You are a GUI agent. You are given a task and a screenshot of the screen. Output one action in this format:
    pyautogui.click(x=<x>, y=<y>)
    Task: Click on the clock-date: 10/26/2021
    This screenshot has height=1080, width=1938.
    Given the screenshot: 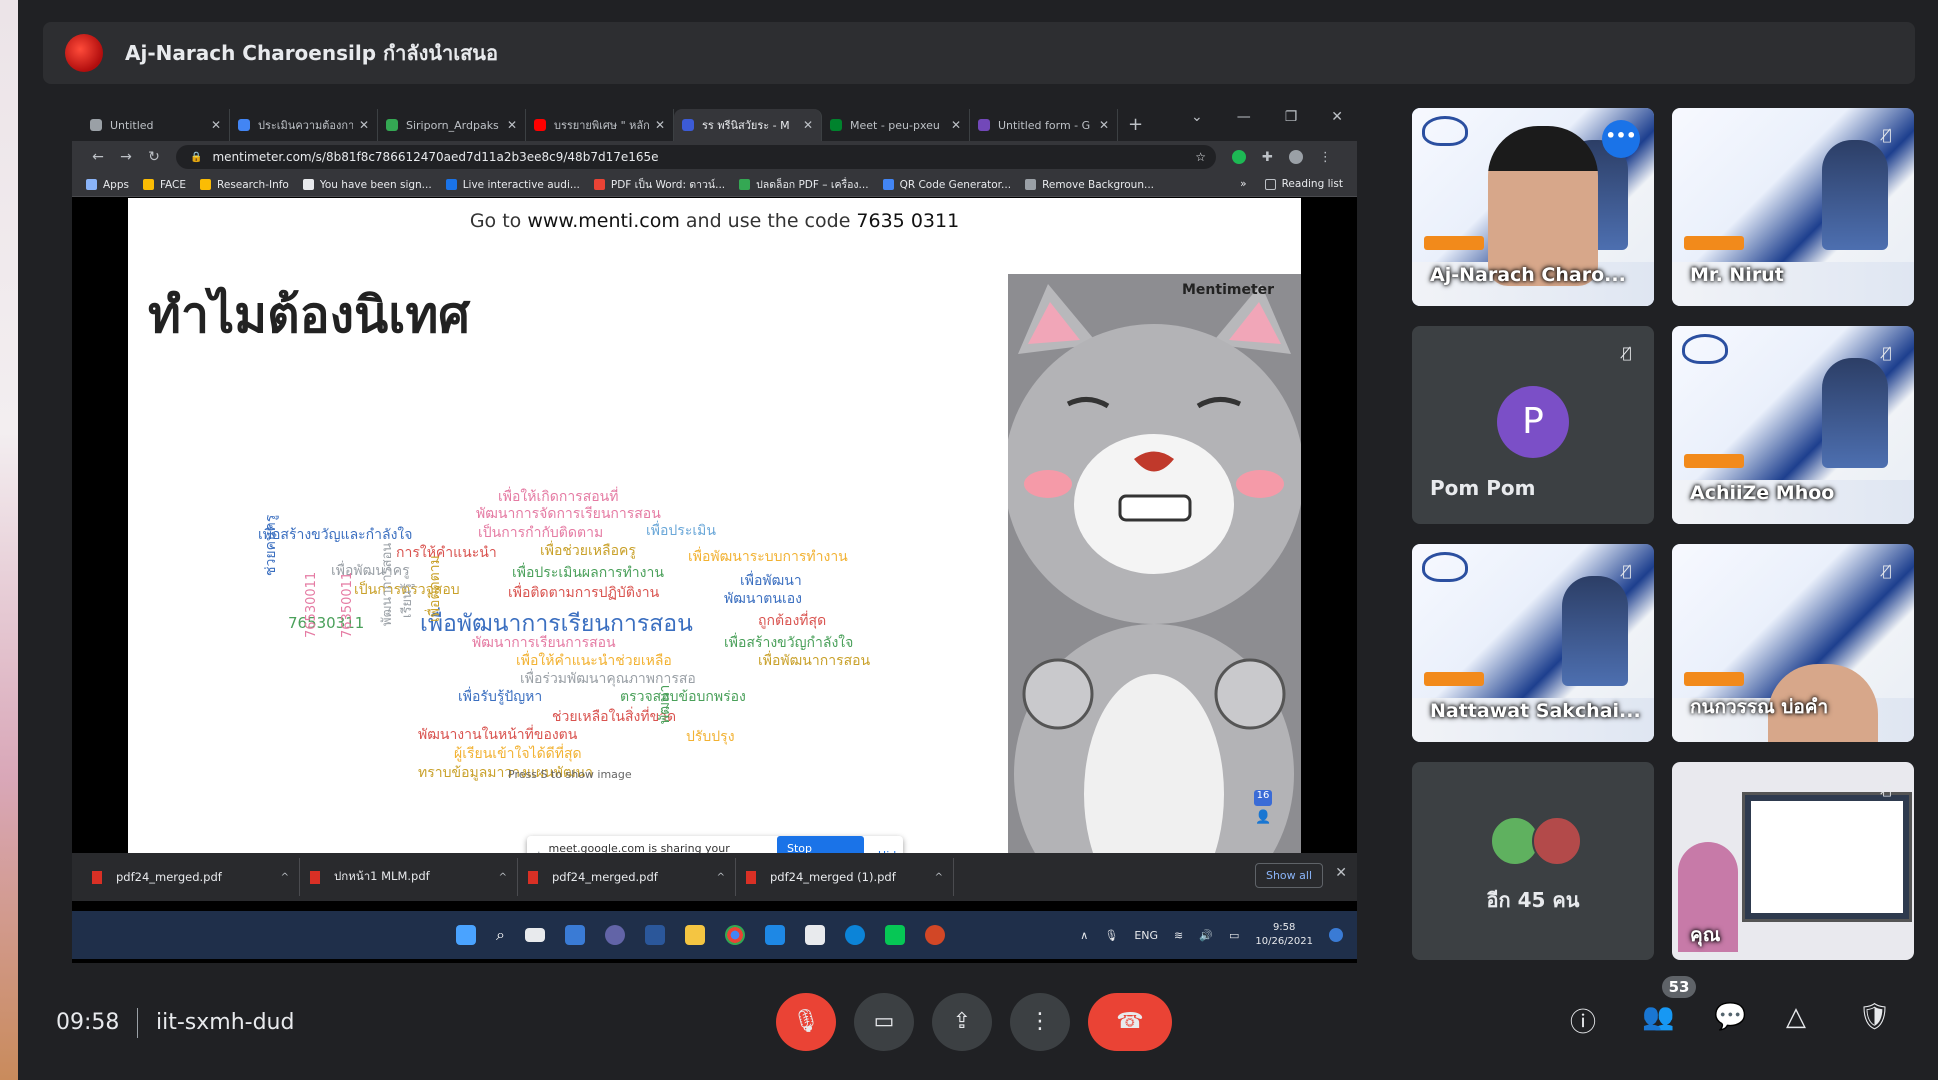 What is the action you would take?
    pyautogui.click(x=1284, y=941)
    